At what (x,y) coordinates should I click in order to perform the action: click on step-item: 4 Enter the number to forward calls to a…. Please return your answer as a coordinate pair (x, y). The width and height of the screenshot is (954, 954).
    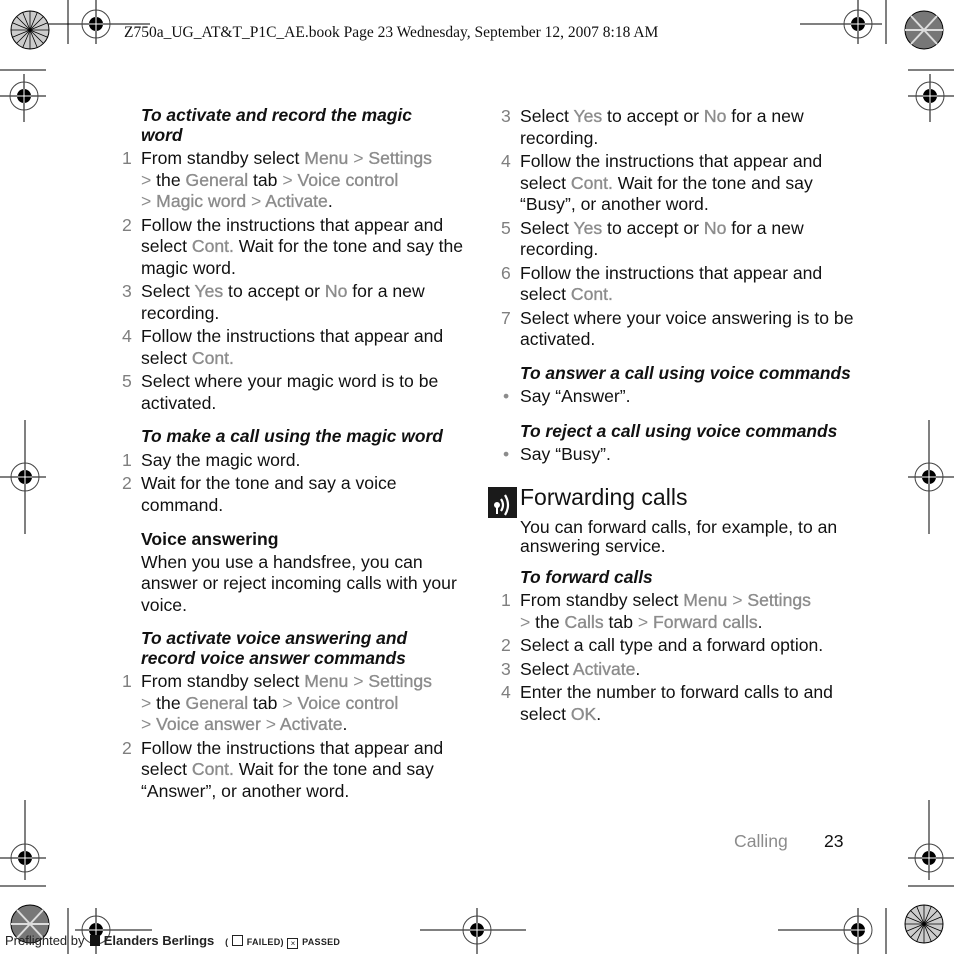
    Looking at the image, I should click on (681, 703).